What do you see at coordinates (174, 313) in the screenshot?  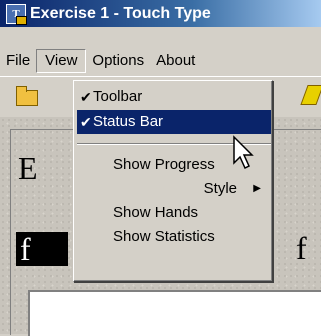 I see `typing-input` at bounding box center [174, 313].